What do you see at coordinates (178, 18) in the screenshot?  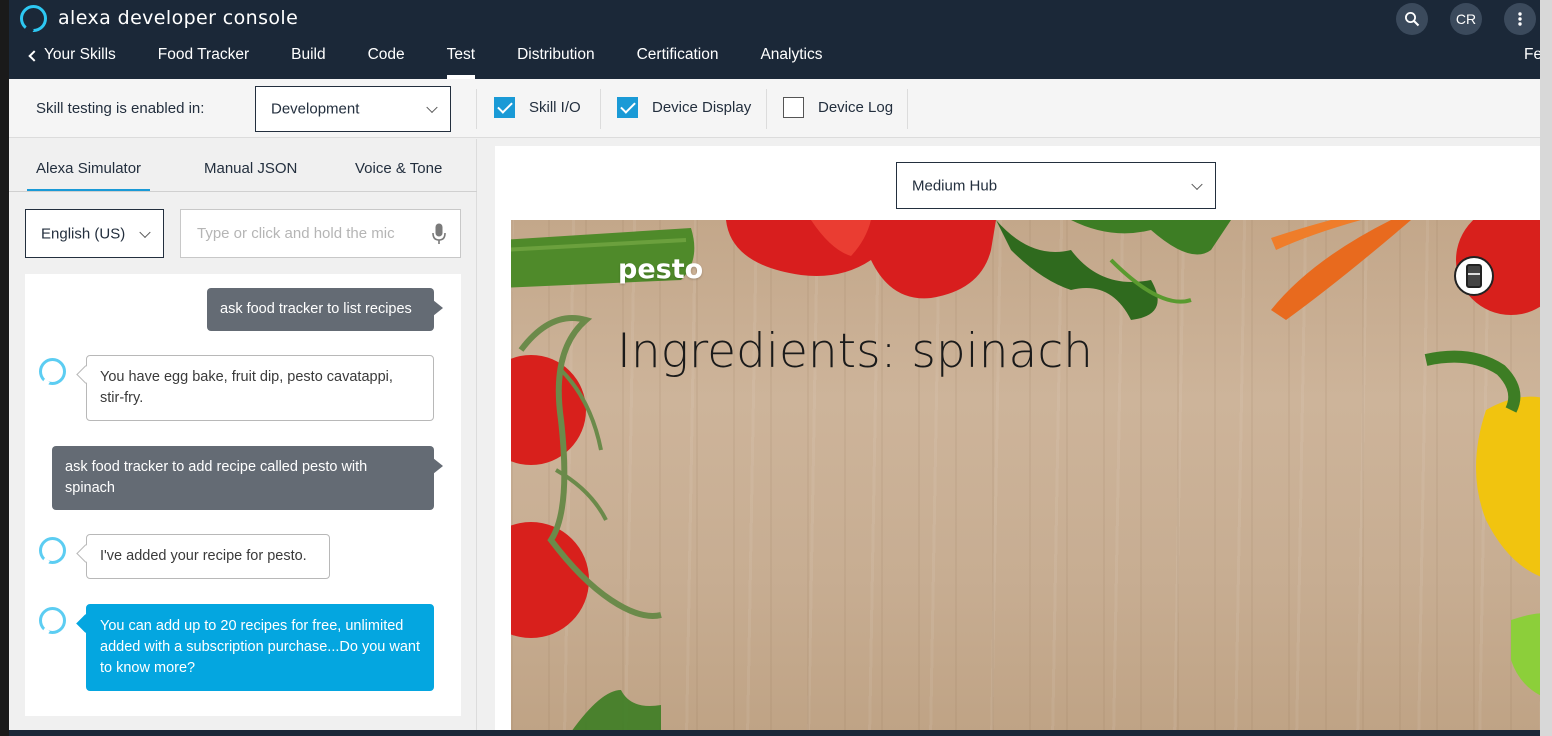 I see `brand-title: alexa developer console` at bounding box center [178, 18].